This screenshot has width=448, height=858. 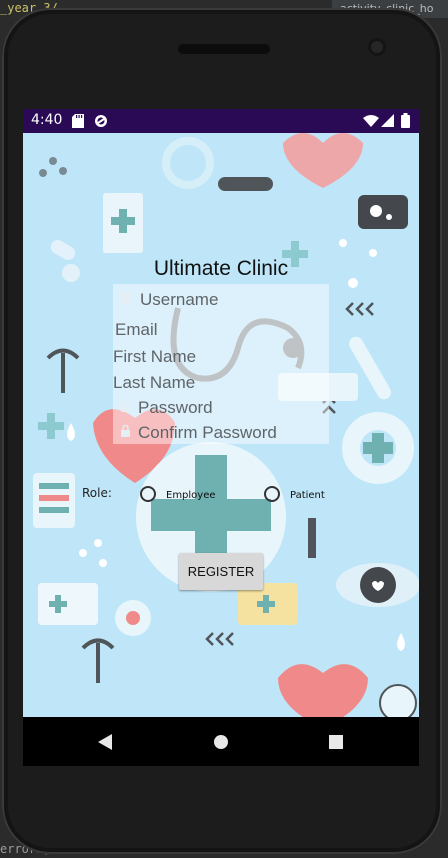 I want to click on wifi-icon, so click(x=371, y=121).